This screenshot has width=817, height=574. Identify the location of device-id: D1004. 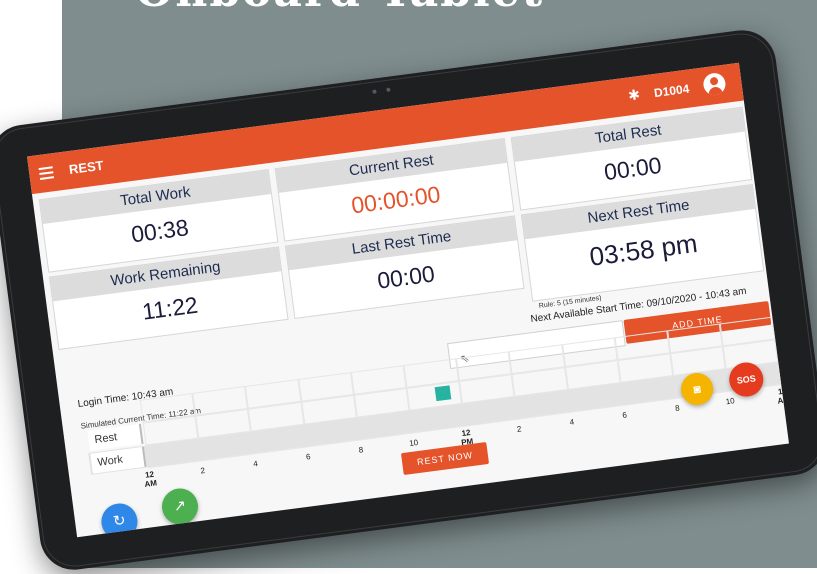
(672, 91).